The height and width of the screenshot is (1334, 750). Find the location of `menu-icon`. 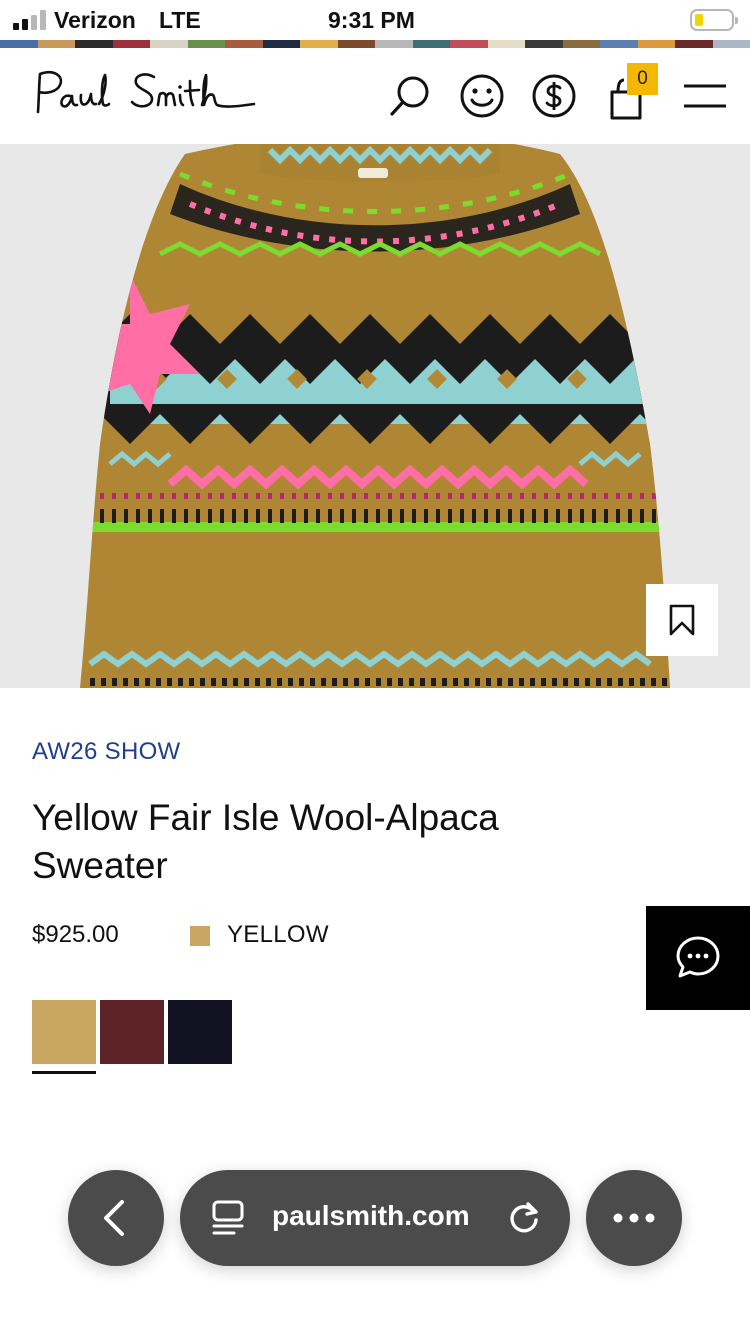

menu-icon is located at coordinates (705, 96).